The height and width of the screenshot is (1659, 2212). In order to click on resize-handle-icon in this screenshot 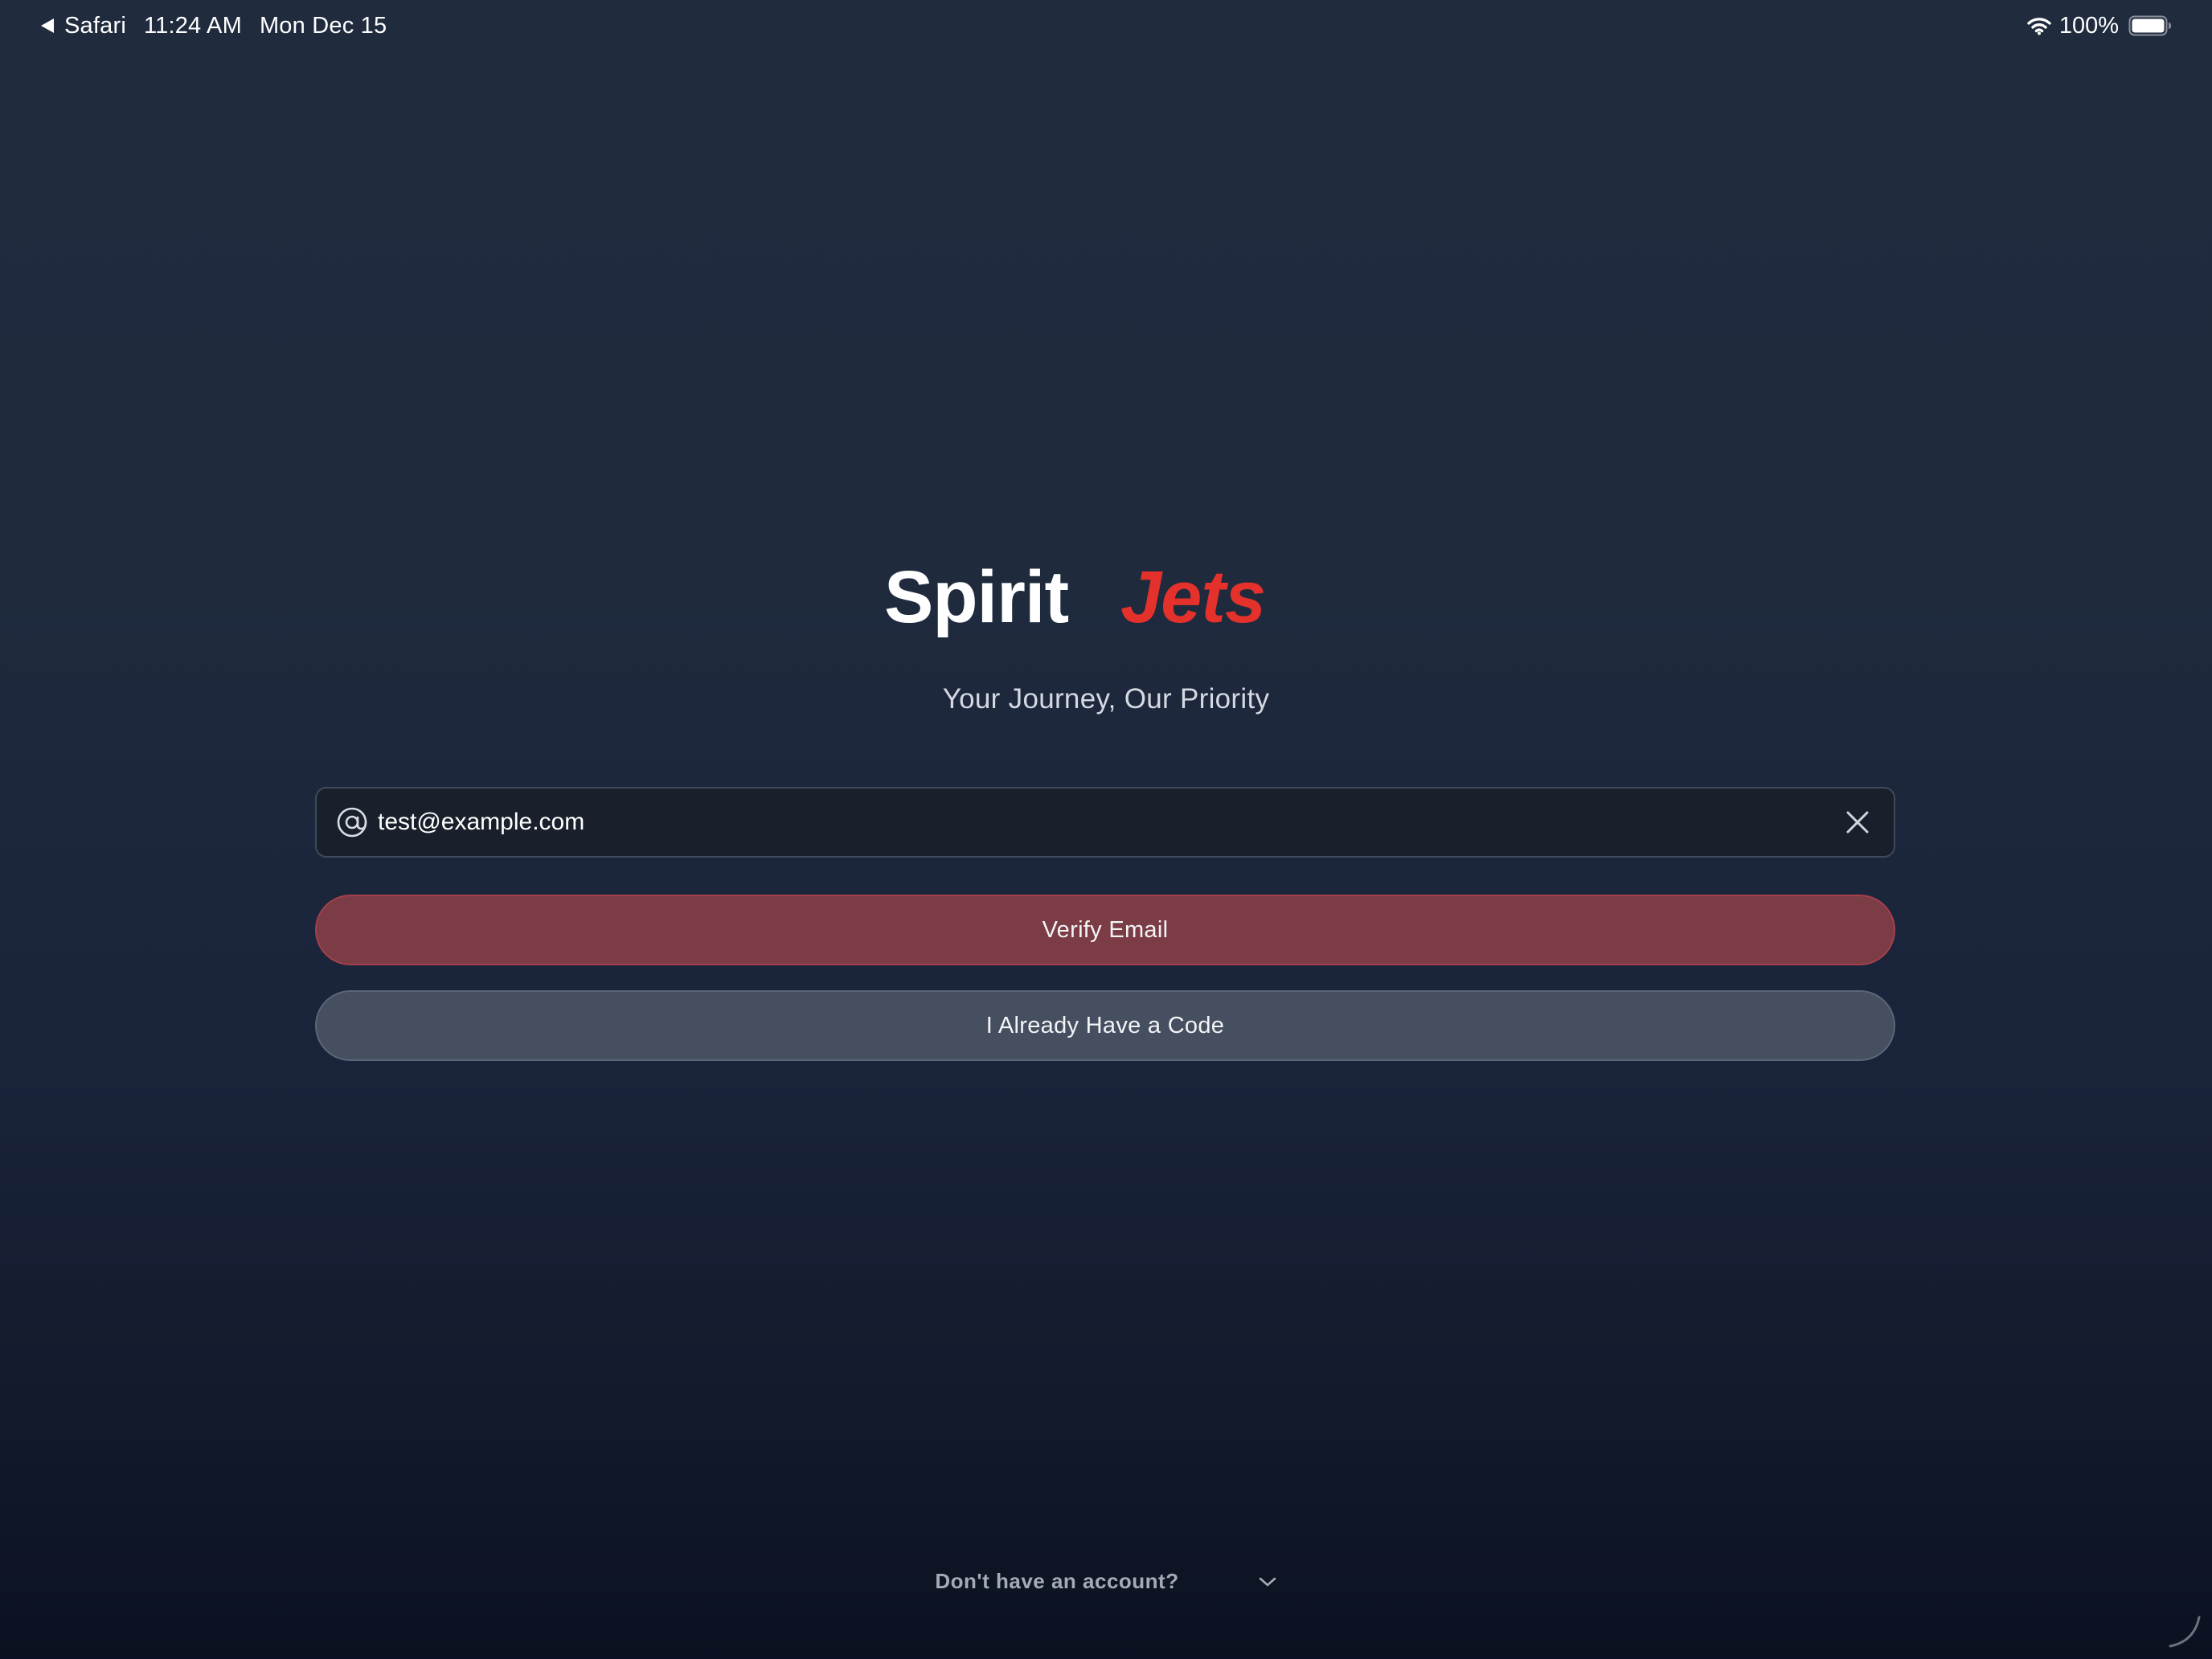, I will do `click(2184, 1631)`.